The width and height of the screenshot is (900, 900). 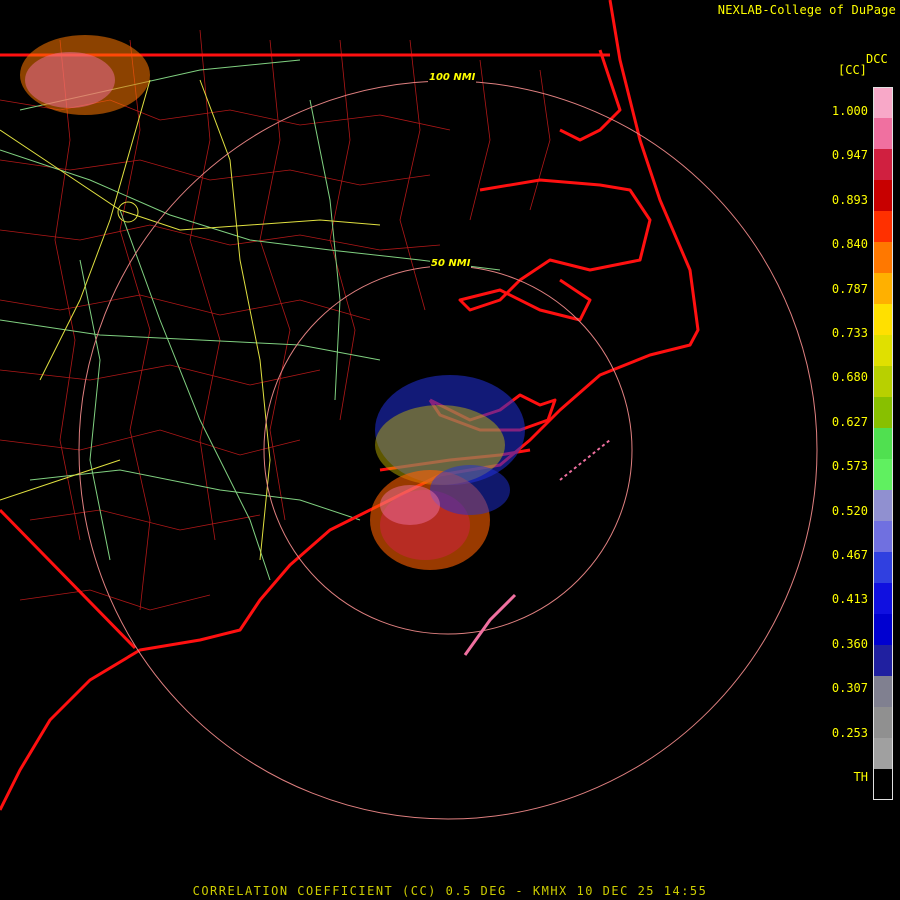 What do you see at coordinates (849, 155) in the screenshot?
I see `color-scale-label: 0.947` at bounding box center [849, 155].